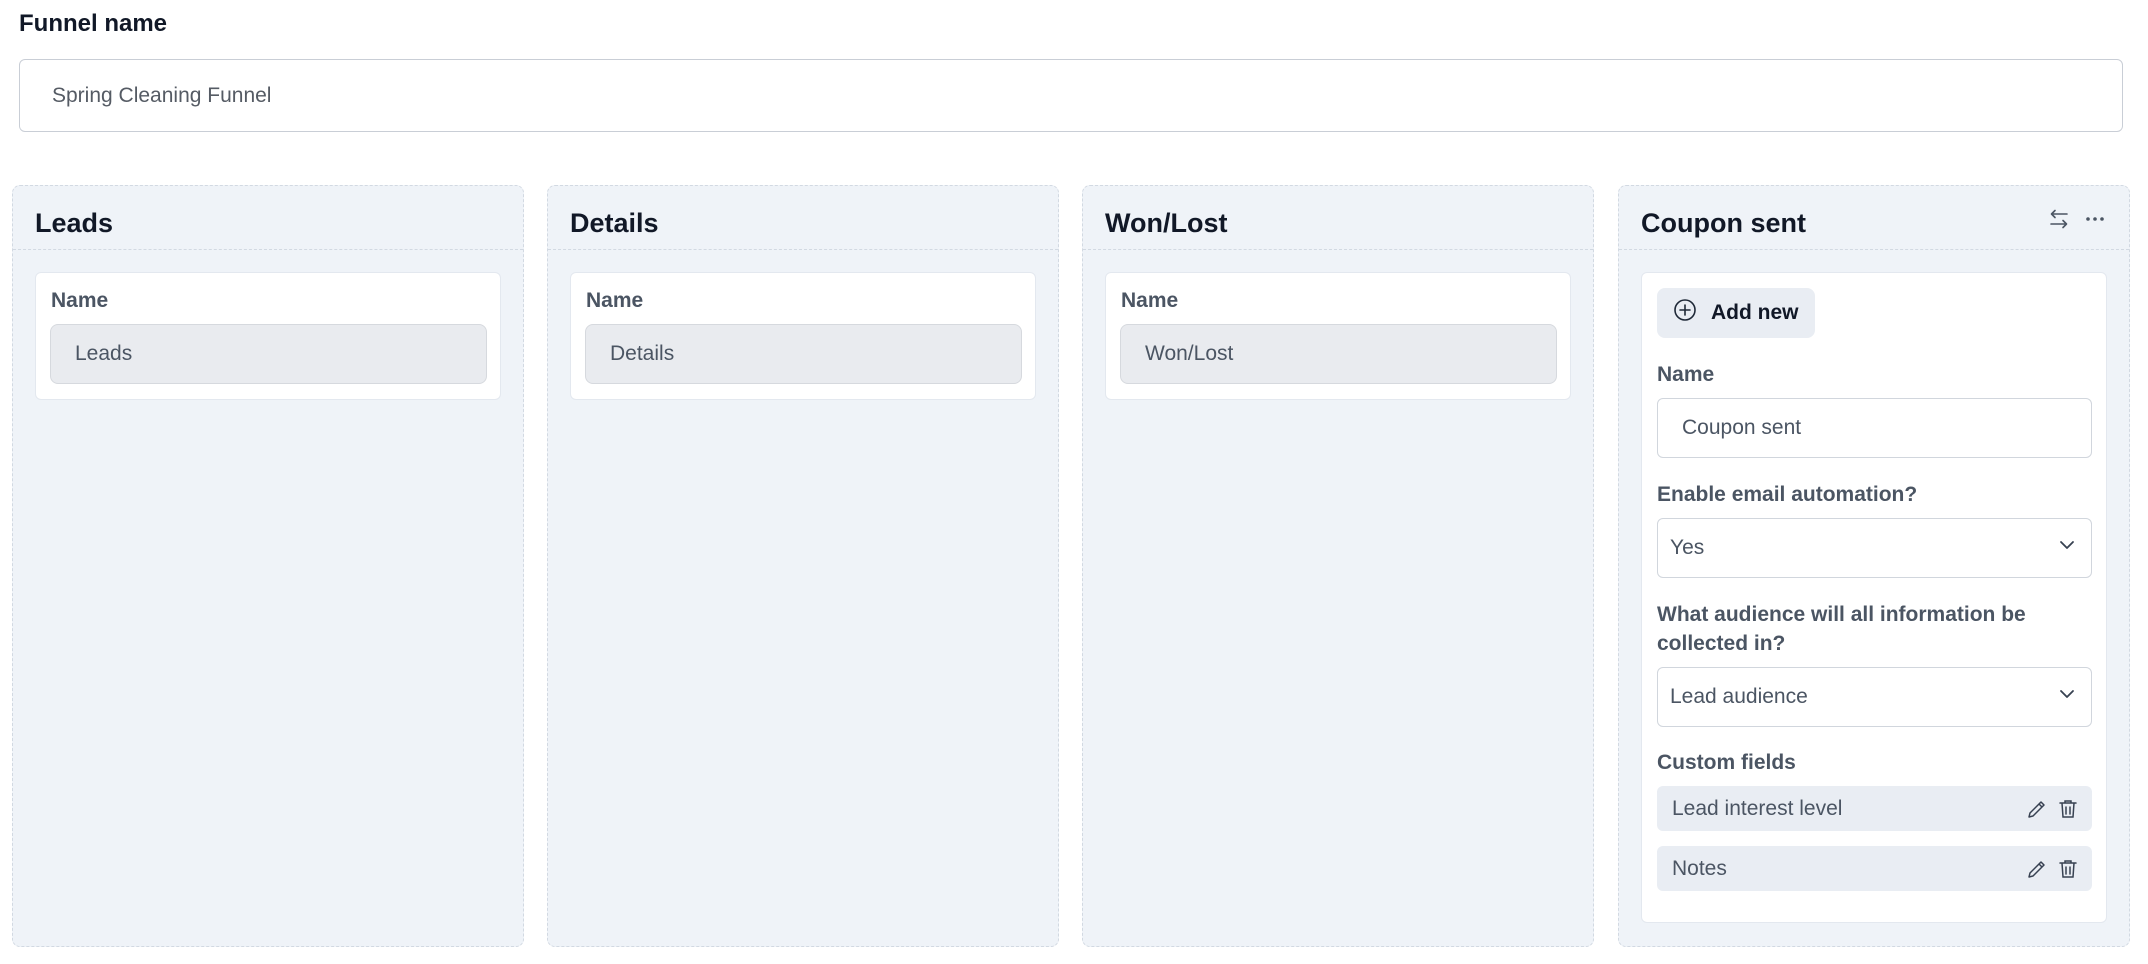 The height and width of the screenshot is (964, 2148). What do you see at coordinates (803, 218) in the screenshot?
I see `column-header: Details` at bounding box center [803, 218].